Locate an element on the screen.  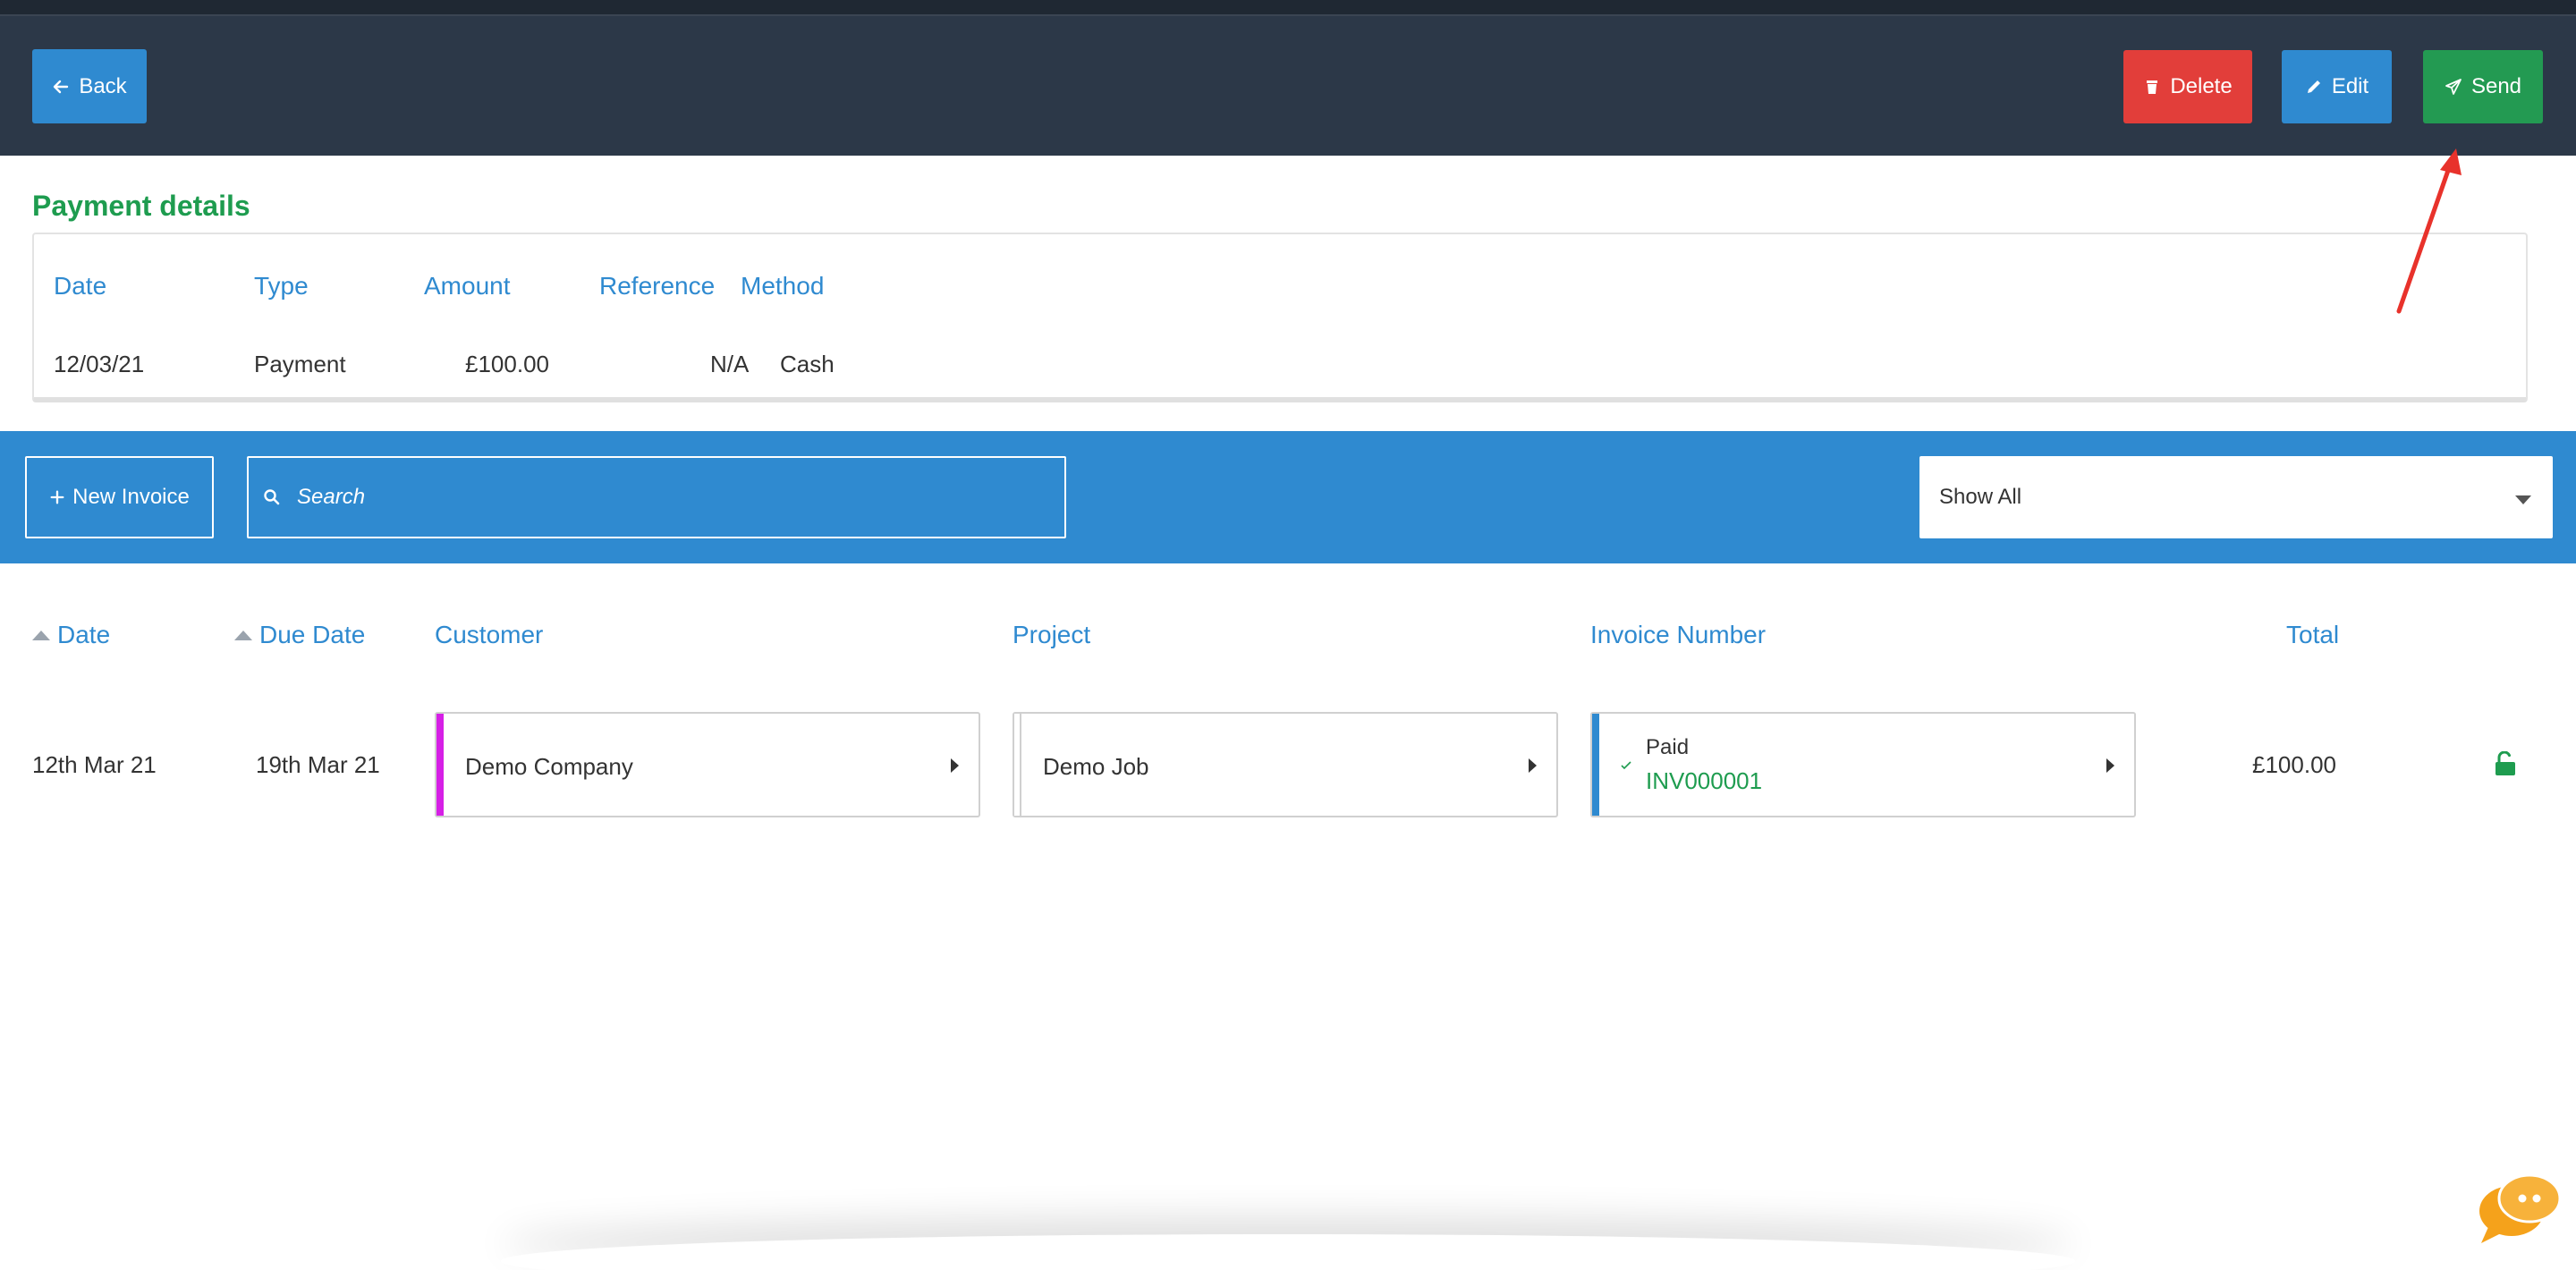
edit-button: Edit is located at coordinates (2337, 87).